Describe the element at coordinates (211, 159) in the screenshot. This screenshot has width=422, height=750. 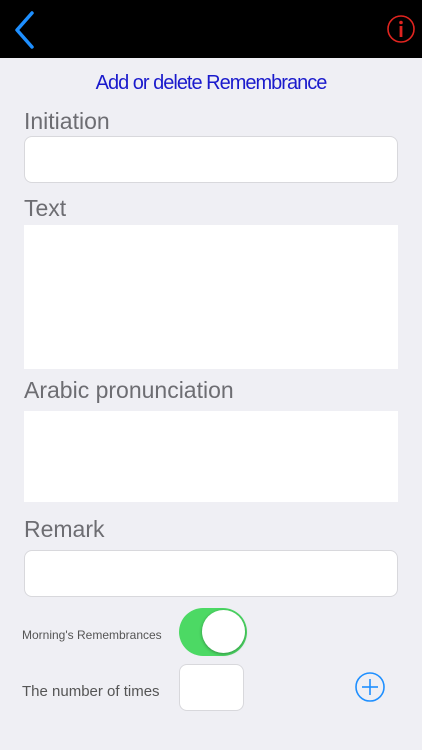
I see `initiation-field` at that location.